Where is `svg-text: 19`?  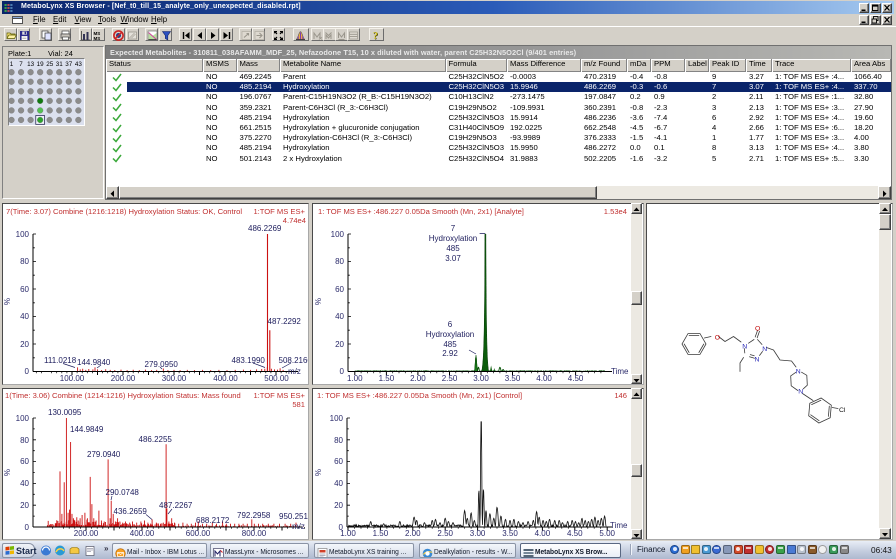 svg-text: 19 is located at coordinates (41, 64).